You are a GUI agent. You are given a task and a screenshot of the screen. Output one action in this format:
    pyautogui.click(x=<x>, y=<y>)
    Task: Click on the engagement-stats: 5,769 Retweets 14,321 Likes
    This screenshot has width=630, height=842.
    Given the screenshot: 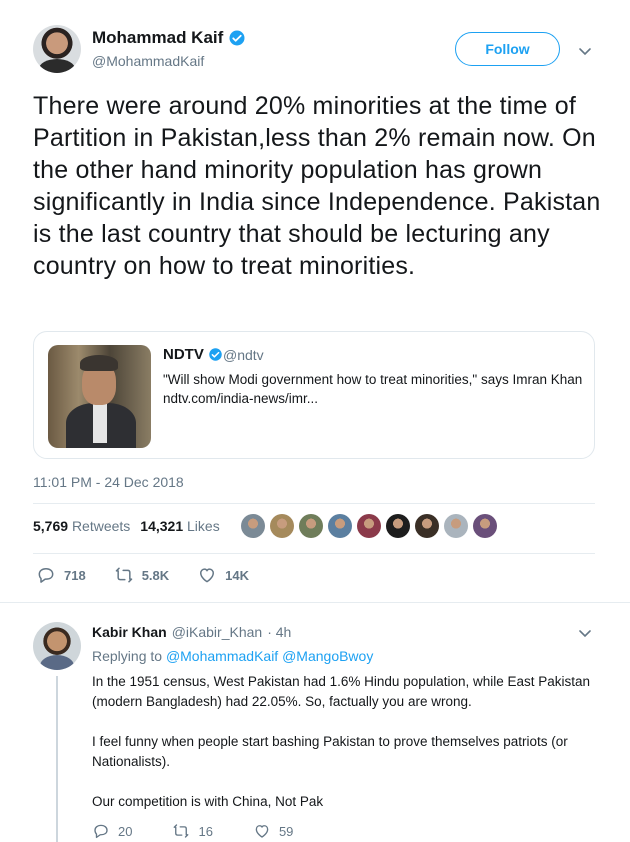 What is the action you would take?
    pyautogui.click(x=126, y=526)
    